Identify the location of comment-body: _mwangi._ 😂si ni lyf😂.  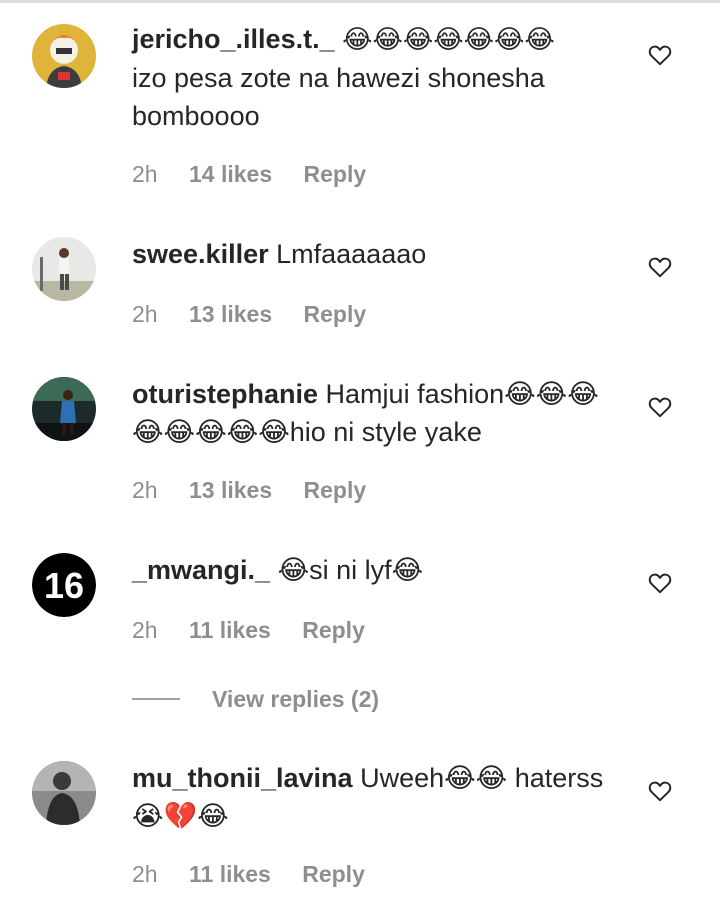
(377, 570).